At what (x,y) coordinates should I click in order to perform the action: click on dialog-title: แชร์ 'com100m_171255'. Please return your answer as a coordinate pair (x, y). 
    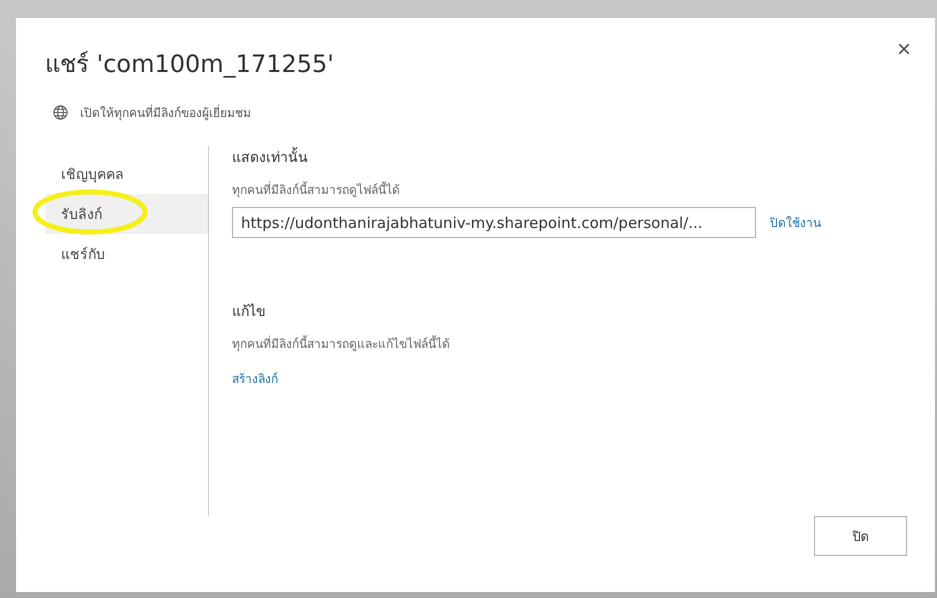
    Looking at the image, I should click on (189, 64).